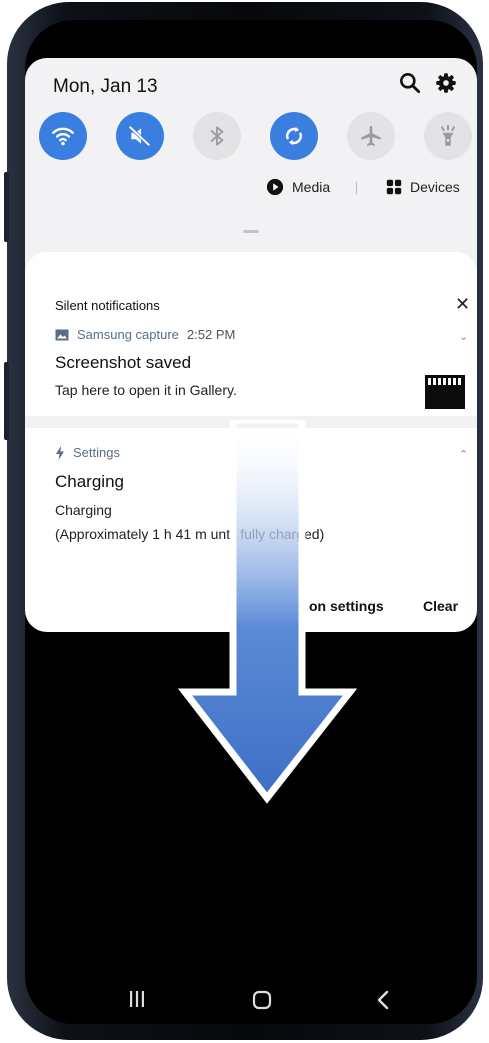  I want to click on auto-rotate-icon, so click(294, 136).